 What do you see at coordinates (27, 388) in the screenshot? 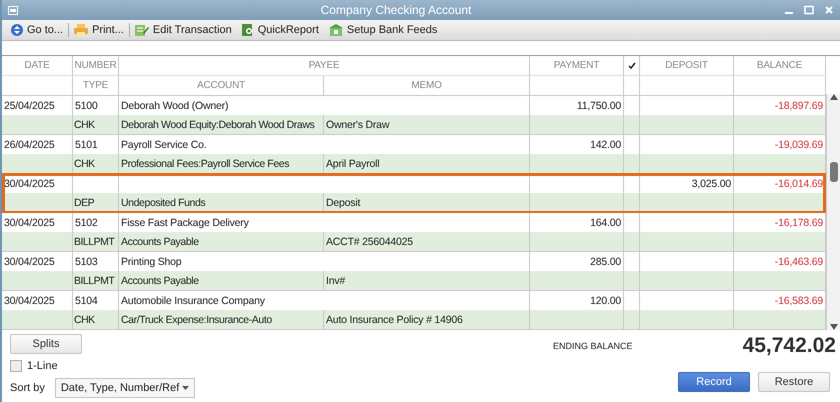
I see `sort-label: Sort by` at bounding box center [27, 388].